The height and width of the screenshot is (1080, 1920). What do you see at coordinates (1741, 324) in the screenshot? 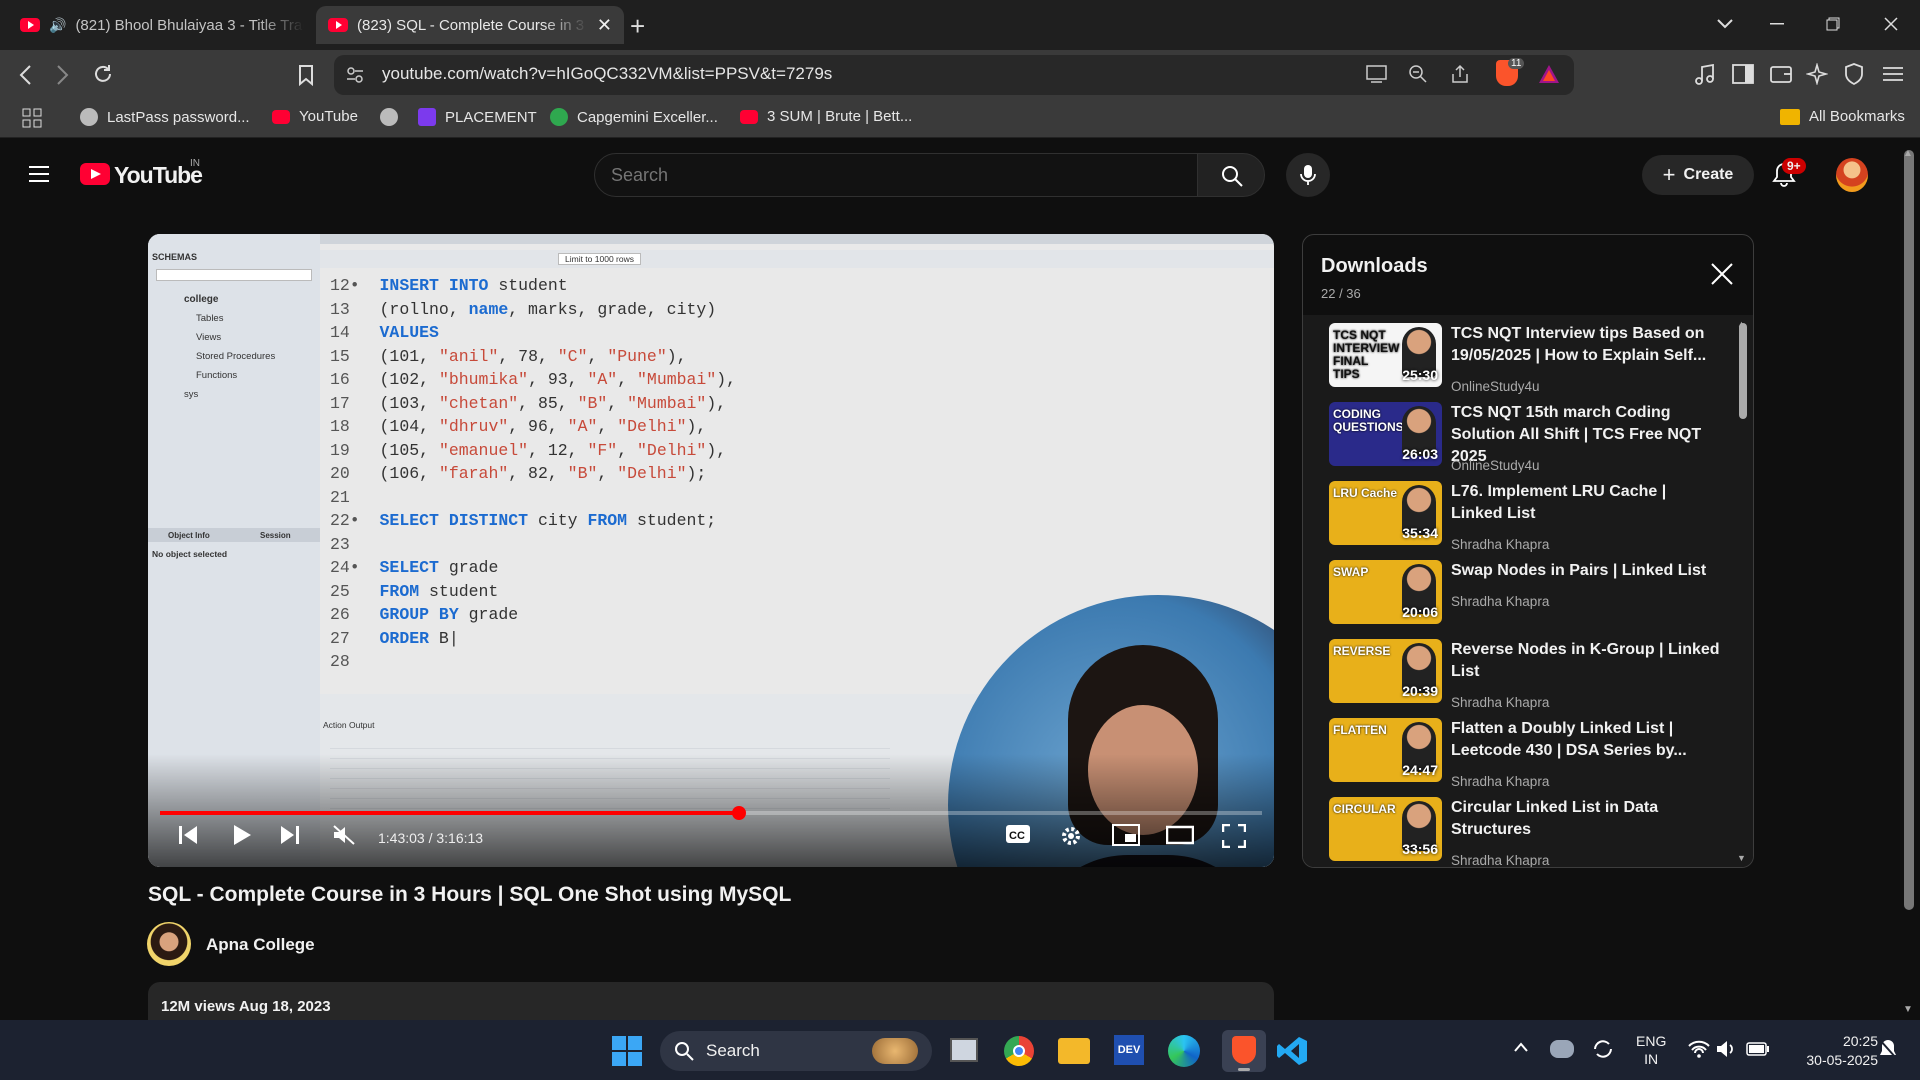
I see `scroll-up-icon: ▲` at bounding box center [1741, 324].